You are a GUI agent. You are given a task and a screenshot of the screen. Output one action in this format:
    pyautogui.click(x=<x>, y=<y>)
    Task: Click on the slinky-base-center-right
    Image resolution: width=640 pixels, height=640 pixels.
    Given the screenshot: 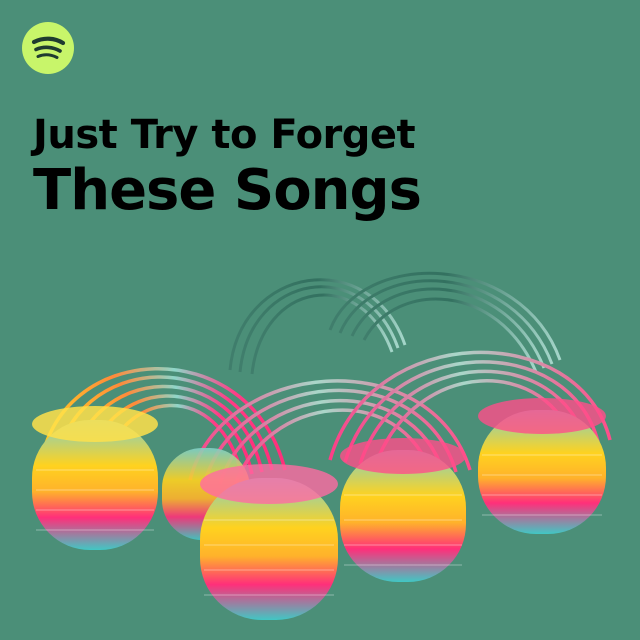 What is the action you would take?
    pyautogui.click(x=403, y=510)
    